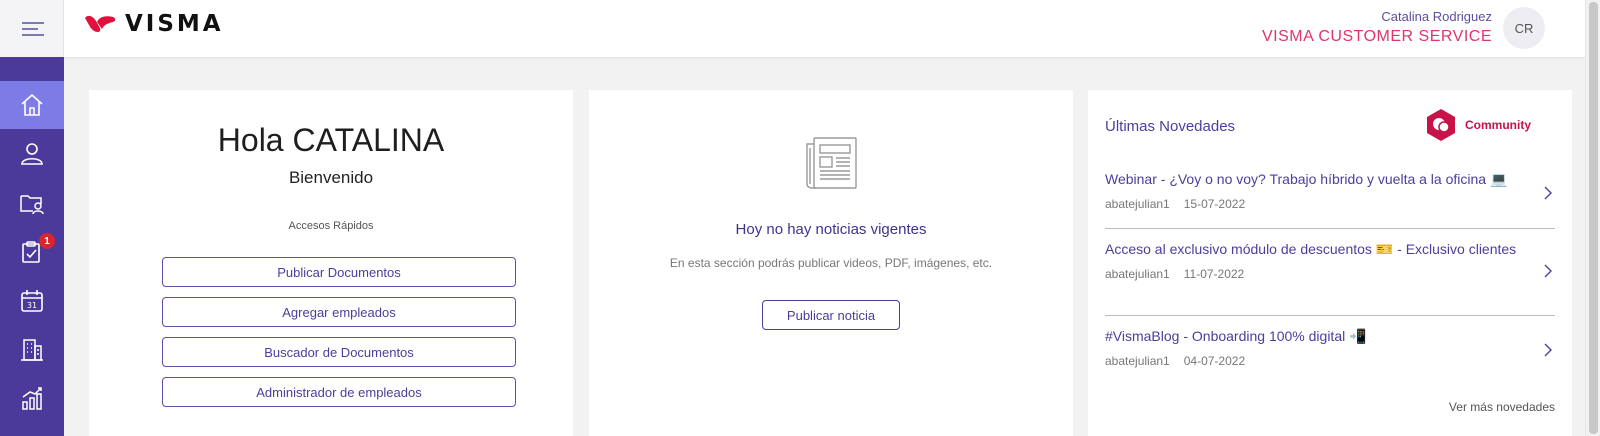 This screenshot has height=436, width=1600. Describe the element at coordinates (831, 163) in the screenshot. I see `newspaper-icon` at that location.